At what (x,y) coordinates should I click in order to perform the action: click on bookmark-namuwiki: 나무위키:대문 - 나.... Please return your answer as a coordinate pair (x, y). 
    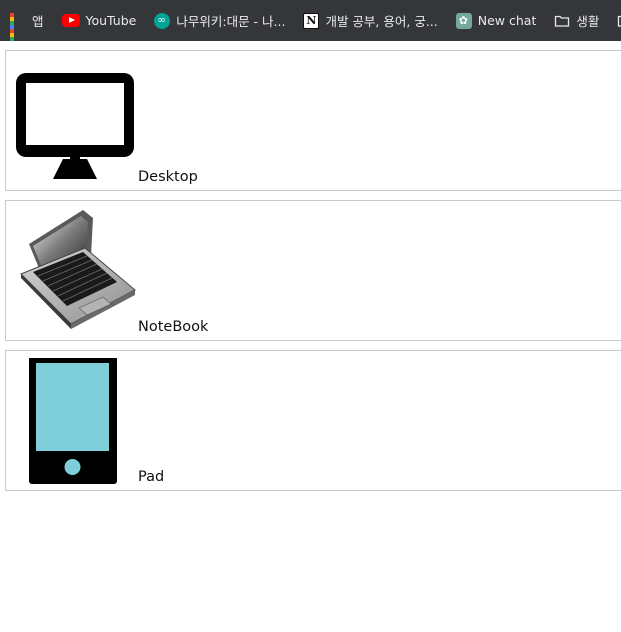
    Looking at the image, I should click on (219, 21).